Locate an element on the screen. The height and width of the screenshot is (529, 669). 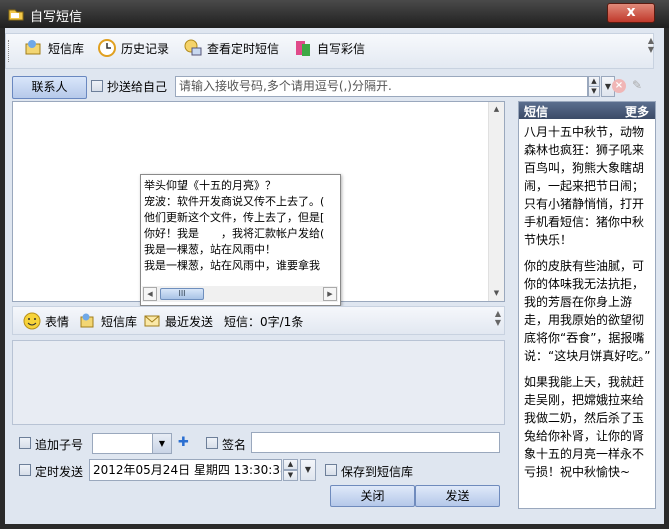
popup-hscrollbar: ◀ III ▶ is located at coordinates (240, 294).